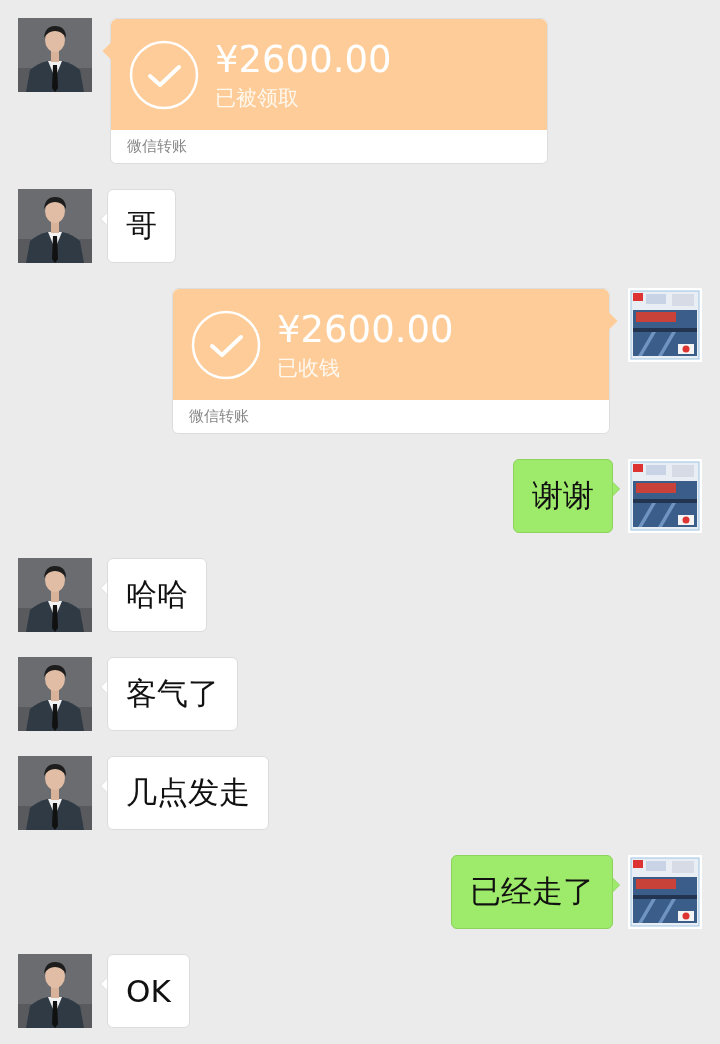 This screenshot has height=1044, width=720. I want to click on message-bubble: OK, so click(148, 991).